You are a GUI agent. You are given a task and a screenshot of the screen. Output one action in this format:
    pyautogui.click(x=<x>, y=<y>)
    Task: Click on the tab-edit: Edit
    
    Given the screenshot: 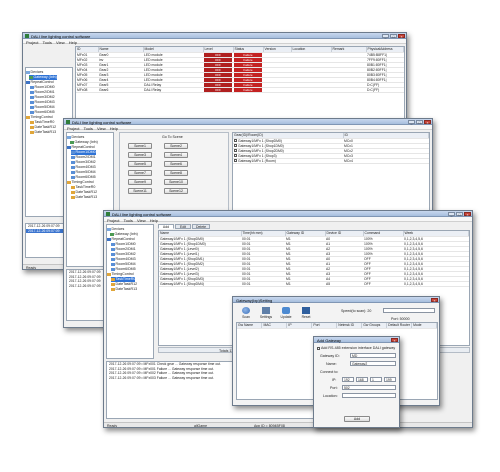 What is the action you would take?
    pyautogui.click(x=183, y=226)
    